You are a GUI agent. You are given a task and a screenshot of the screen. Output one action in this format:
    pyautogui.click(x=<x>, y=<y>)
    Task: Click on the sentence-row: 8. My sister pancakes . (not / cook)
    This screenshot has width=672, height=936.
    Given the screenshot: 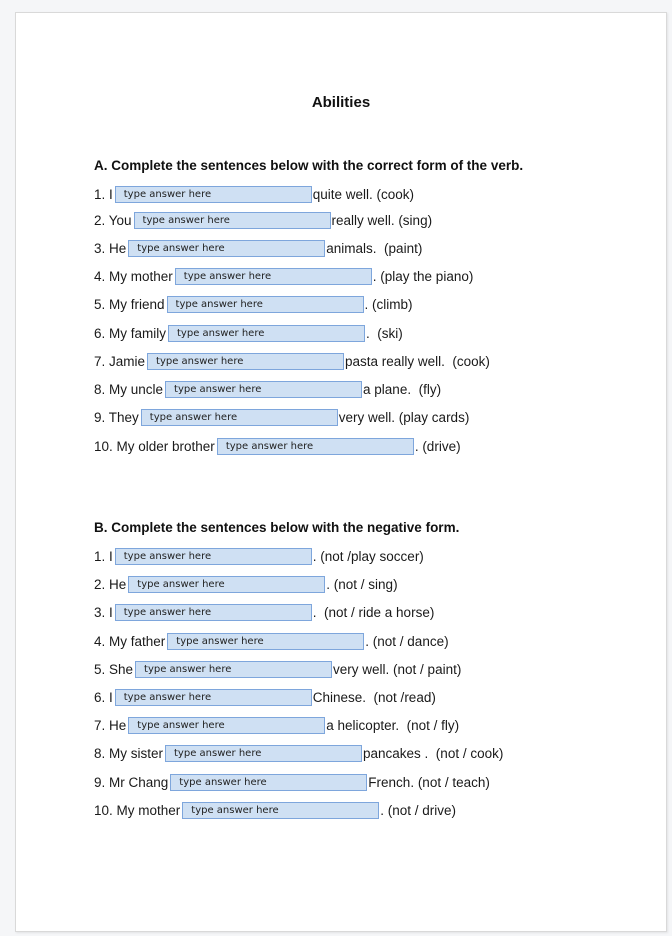 What is the action you would take?
    pyautogui.click(x=298, y=753)
    